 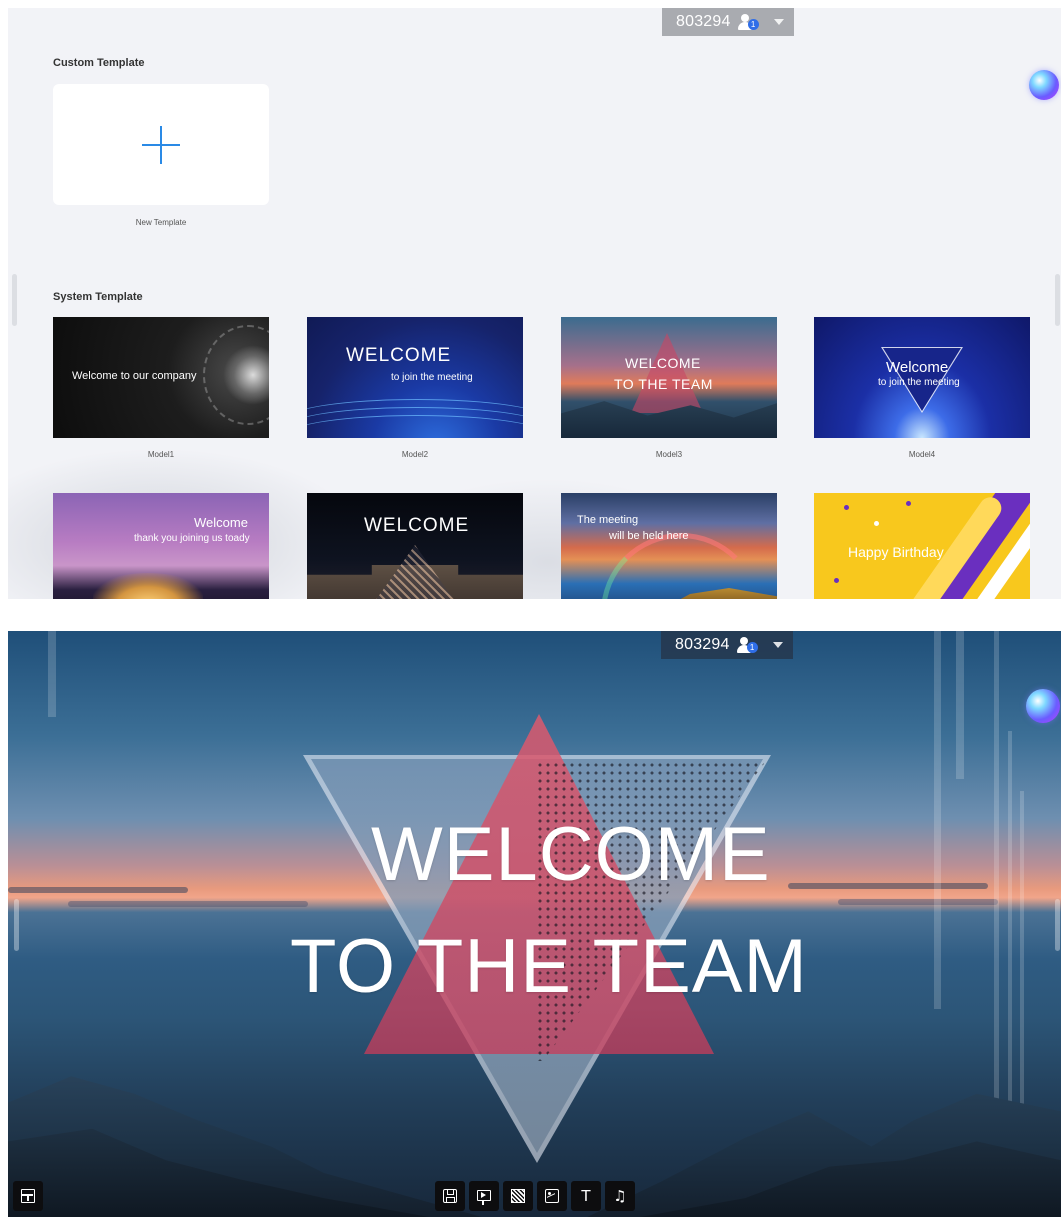 What do you see at coordinates (161, 454) in the screenshot?
I see `template-caption: Model1` at bounding box center [161, 454].